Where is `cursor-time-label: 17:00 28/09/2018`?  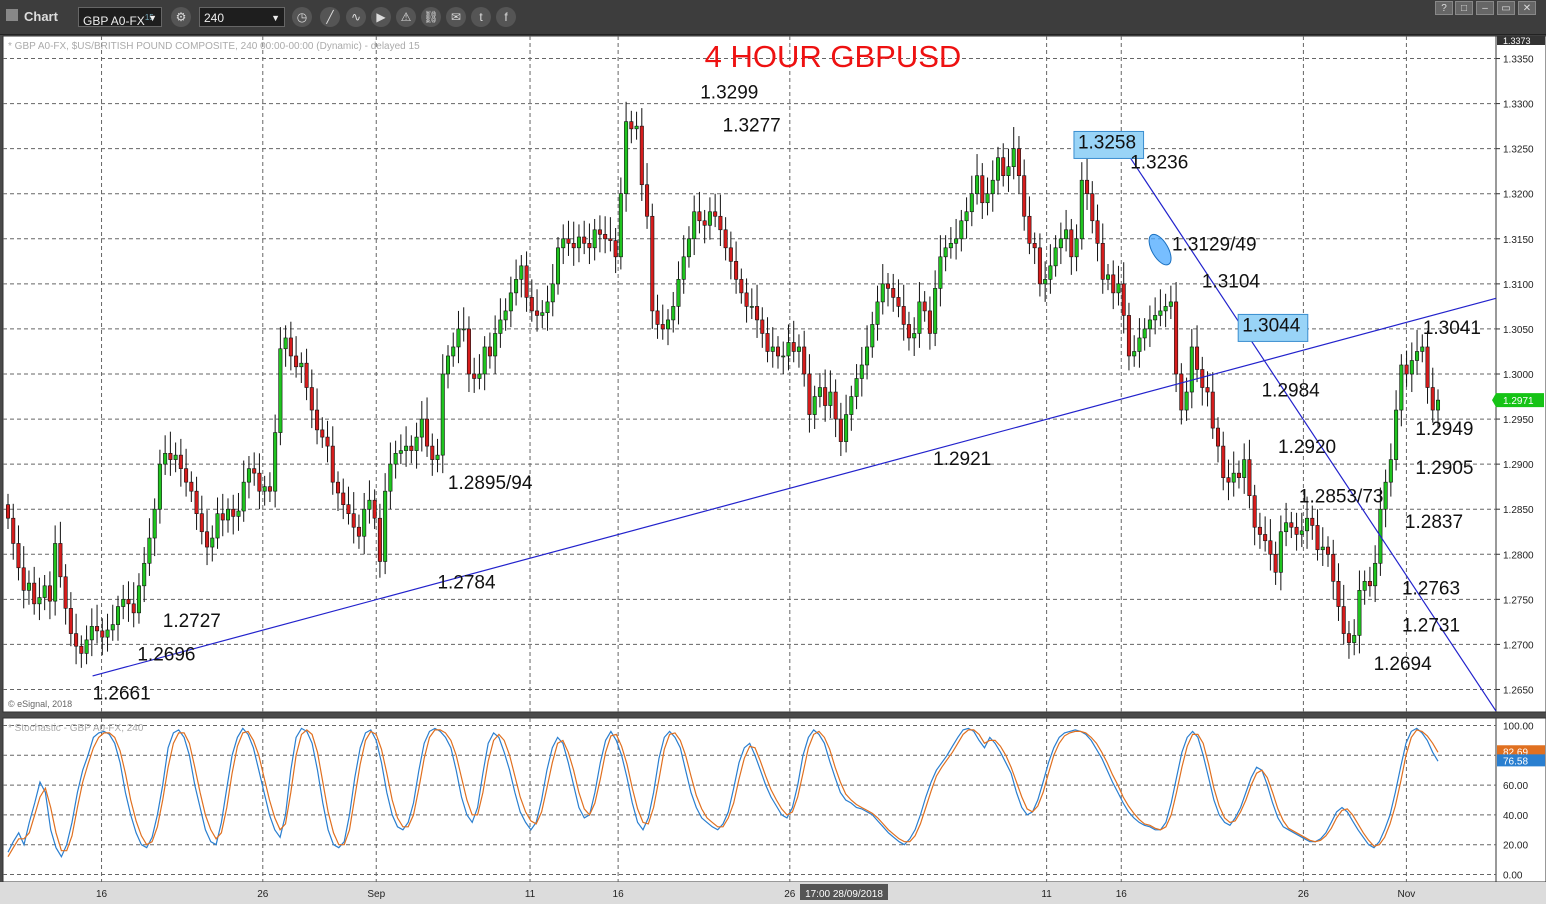 cursor-time-label: 17:00 28/09/2018 is located at coordinates (844, 894).